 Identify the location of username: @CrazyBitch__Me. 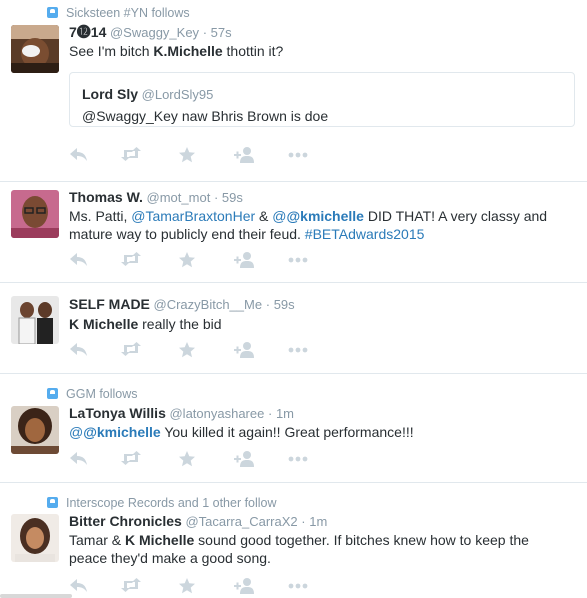
(208, 304).